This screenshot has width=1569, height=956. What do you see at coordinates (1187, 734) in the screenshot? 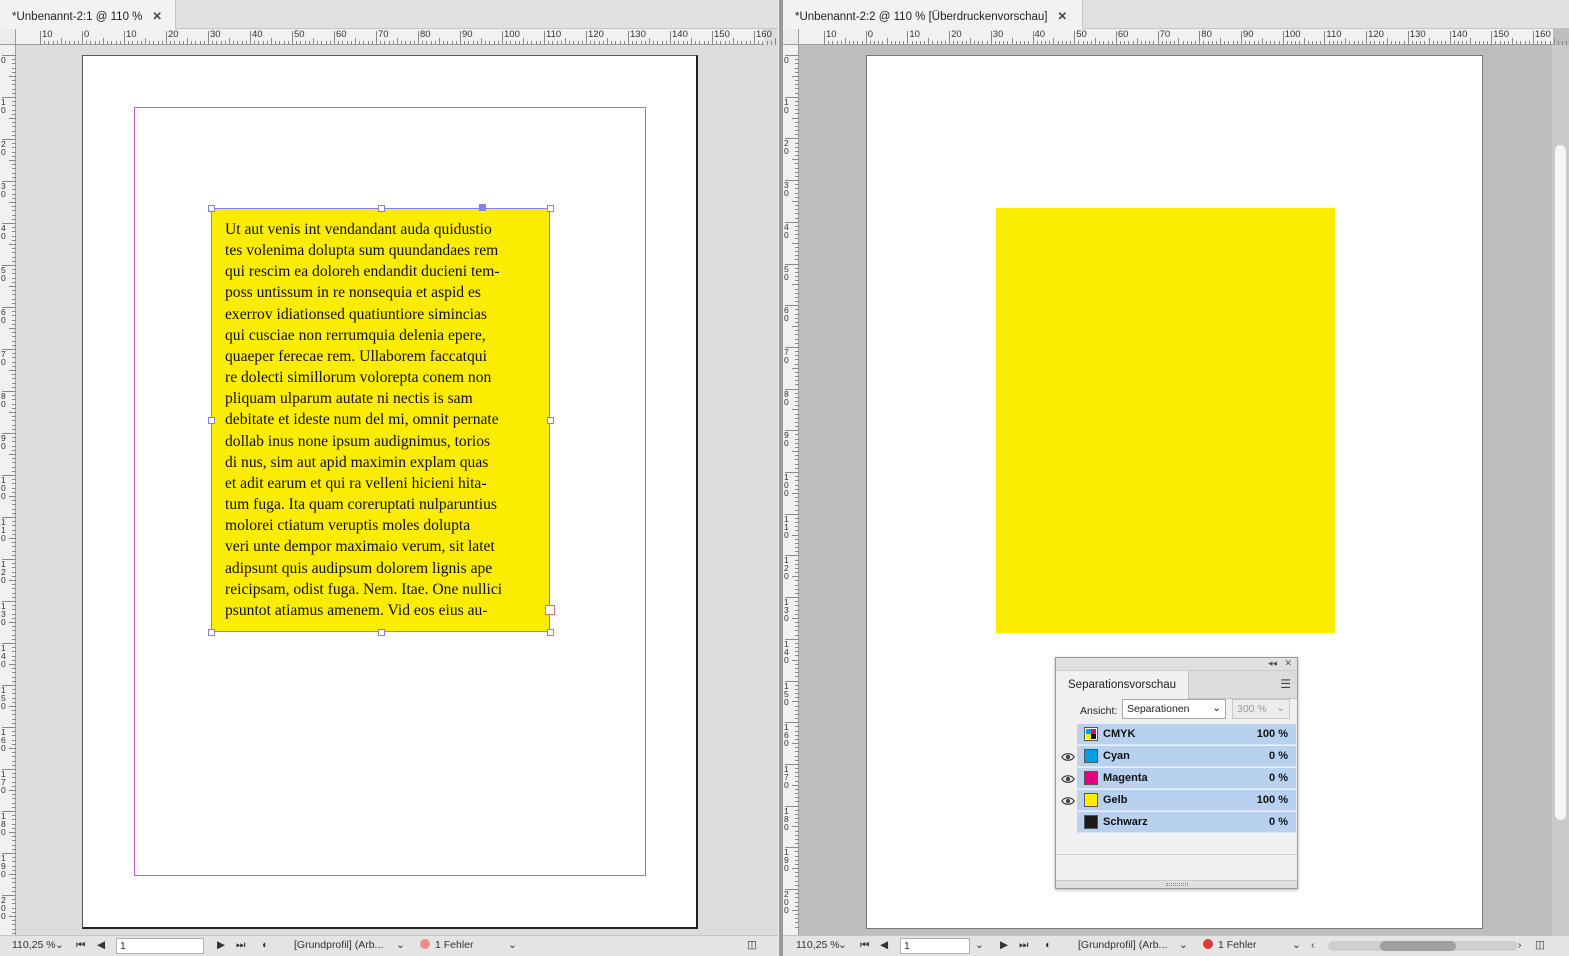
I see `separation-row-bar: CMYK 100 %` at bounding box center [1187, 734].